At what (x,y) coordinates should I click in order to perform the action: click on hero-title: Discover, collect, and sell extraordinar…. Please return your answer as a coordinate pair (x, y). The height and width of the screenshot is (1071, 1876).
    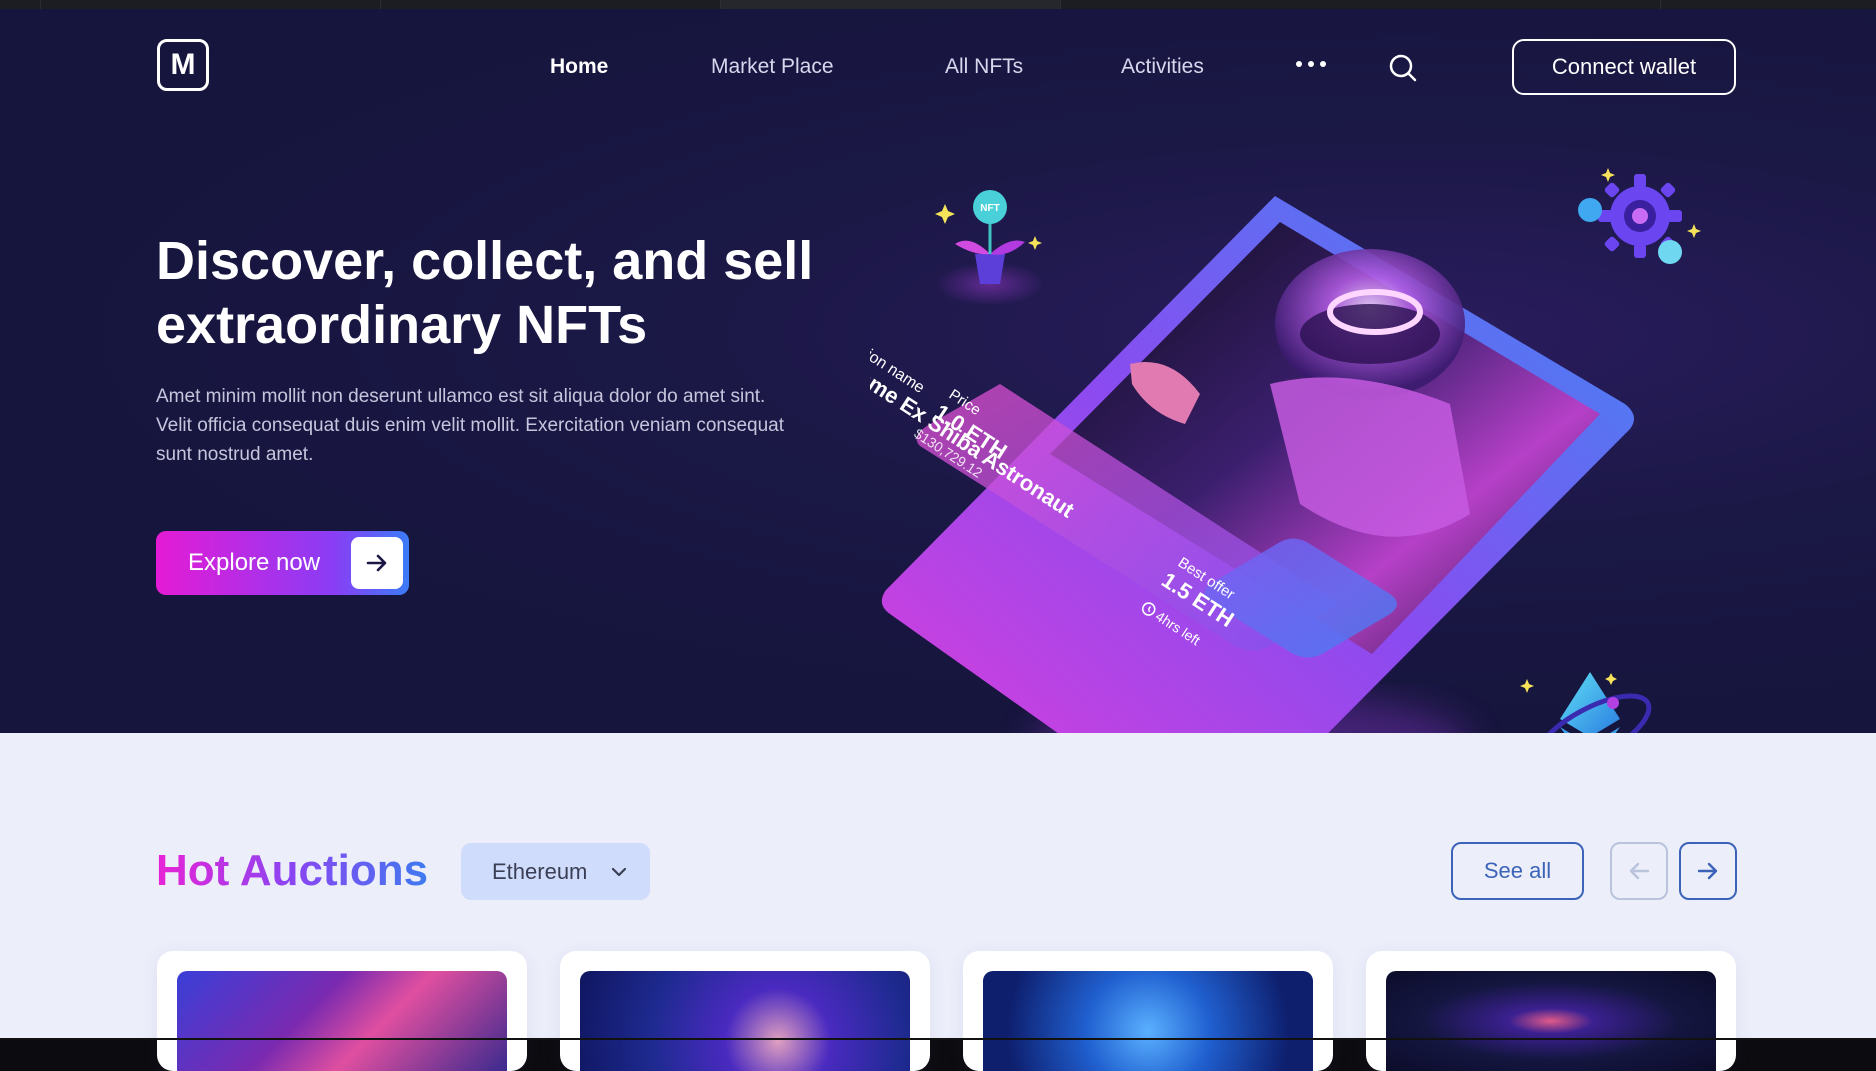
    Looking at the image, I should click on (485, 293).